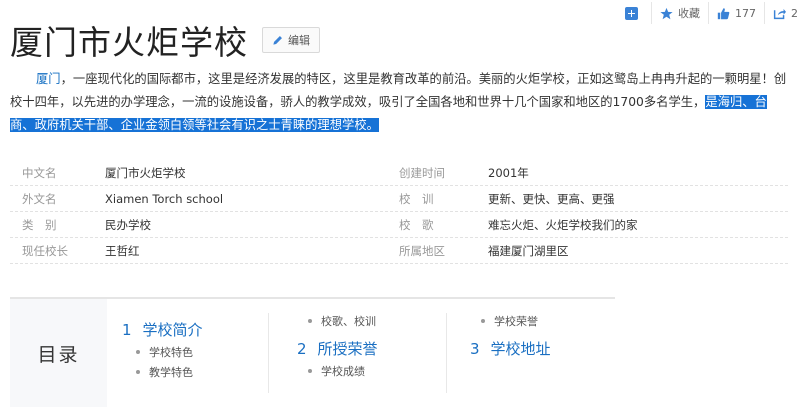  What do you see at coordinates (551, 198) in the screenshot?
I see `info-value: 更新、更快、更高、更强` at bounding box center [551, 198].